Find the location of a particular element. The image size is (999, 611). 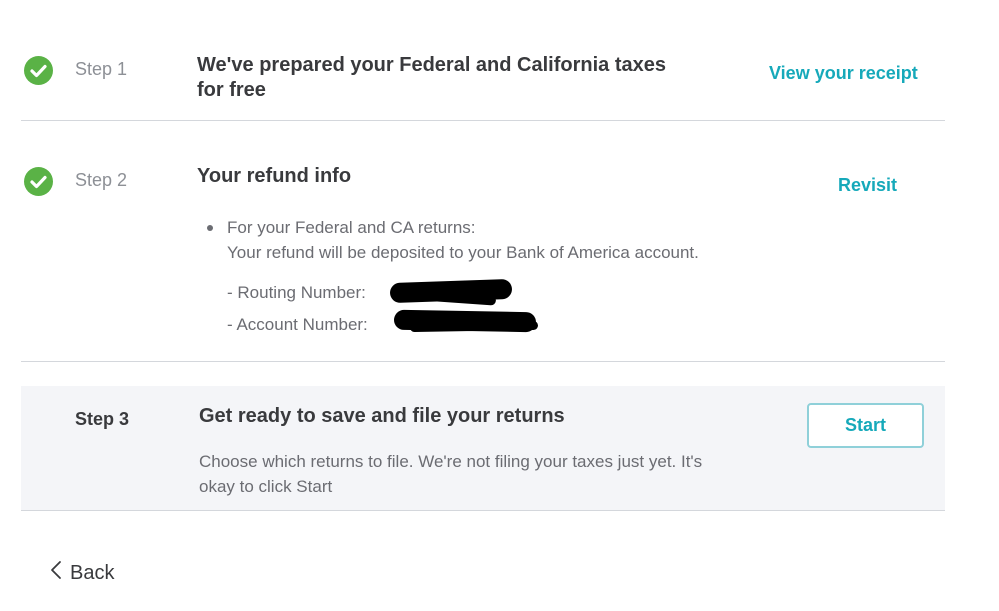

refund-bullet-line1: For your Federal and CA returns: is located at coordinates (351, 227).